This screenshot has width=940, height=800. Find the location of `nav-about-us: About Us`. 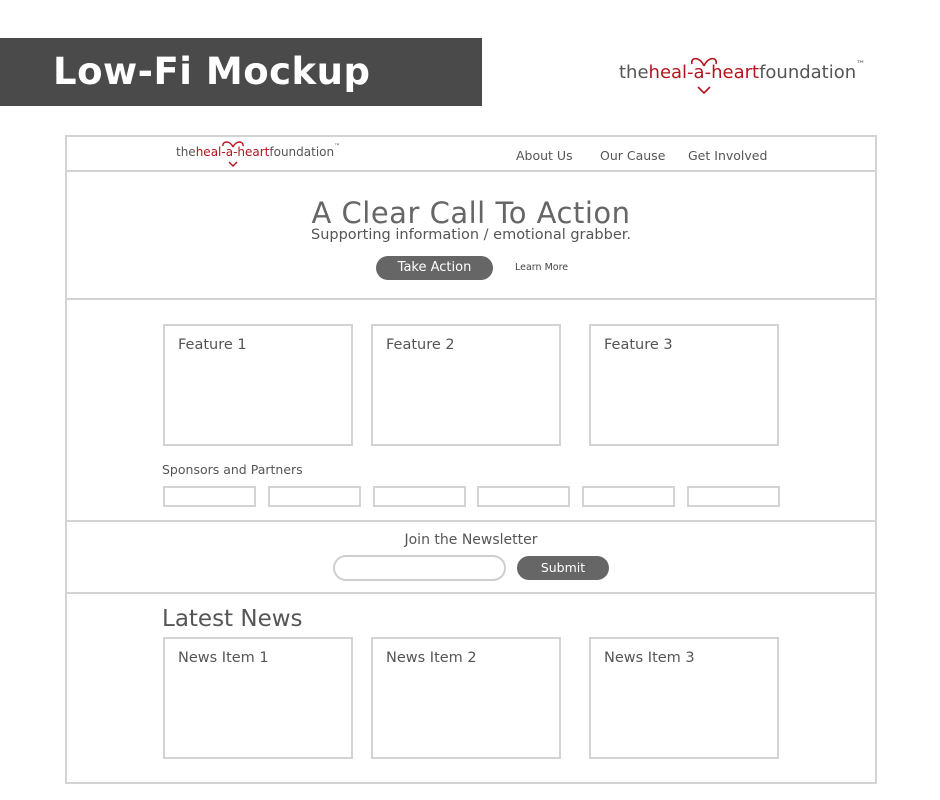

nav-about-us: About Us is located at coordinates (544, 155).